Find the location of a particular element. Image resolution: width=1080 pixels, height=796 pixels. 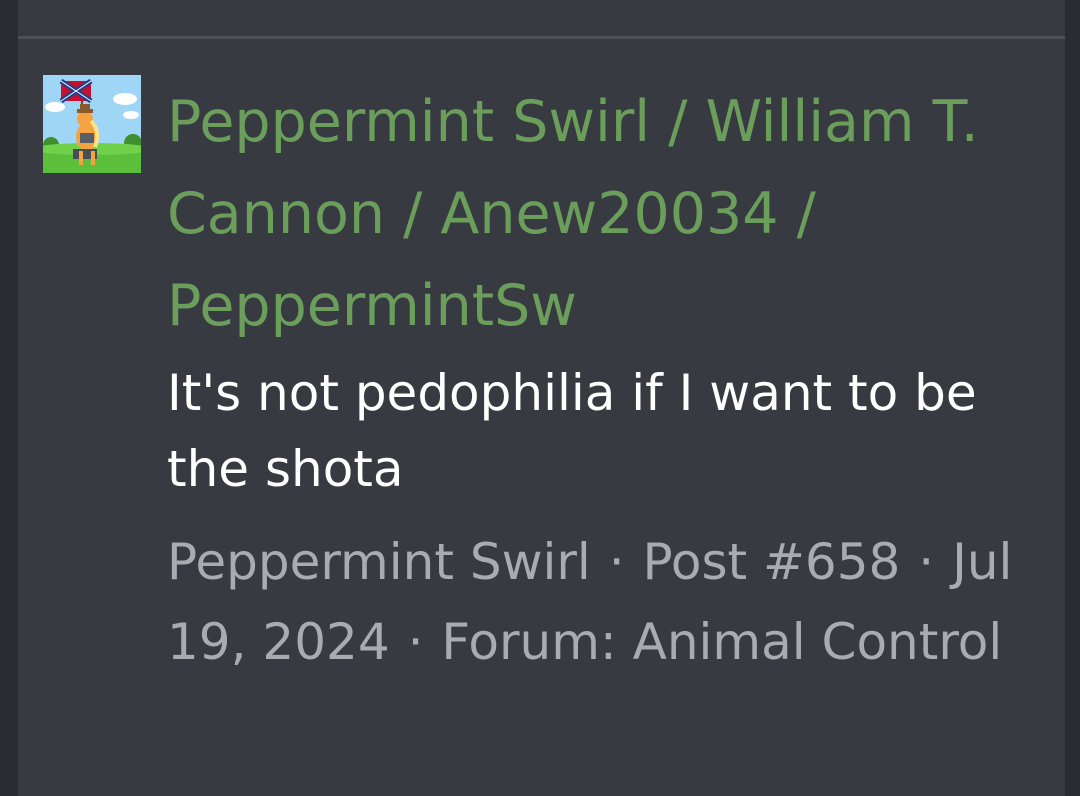

post-number: Post #658 is located at coordinates (771, 562).